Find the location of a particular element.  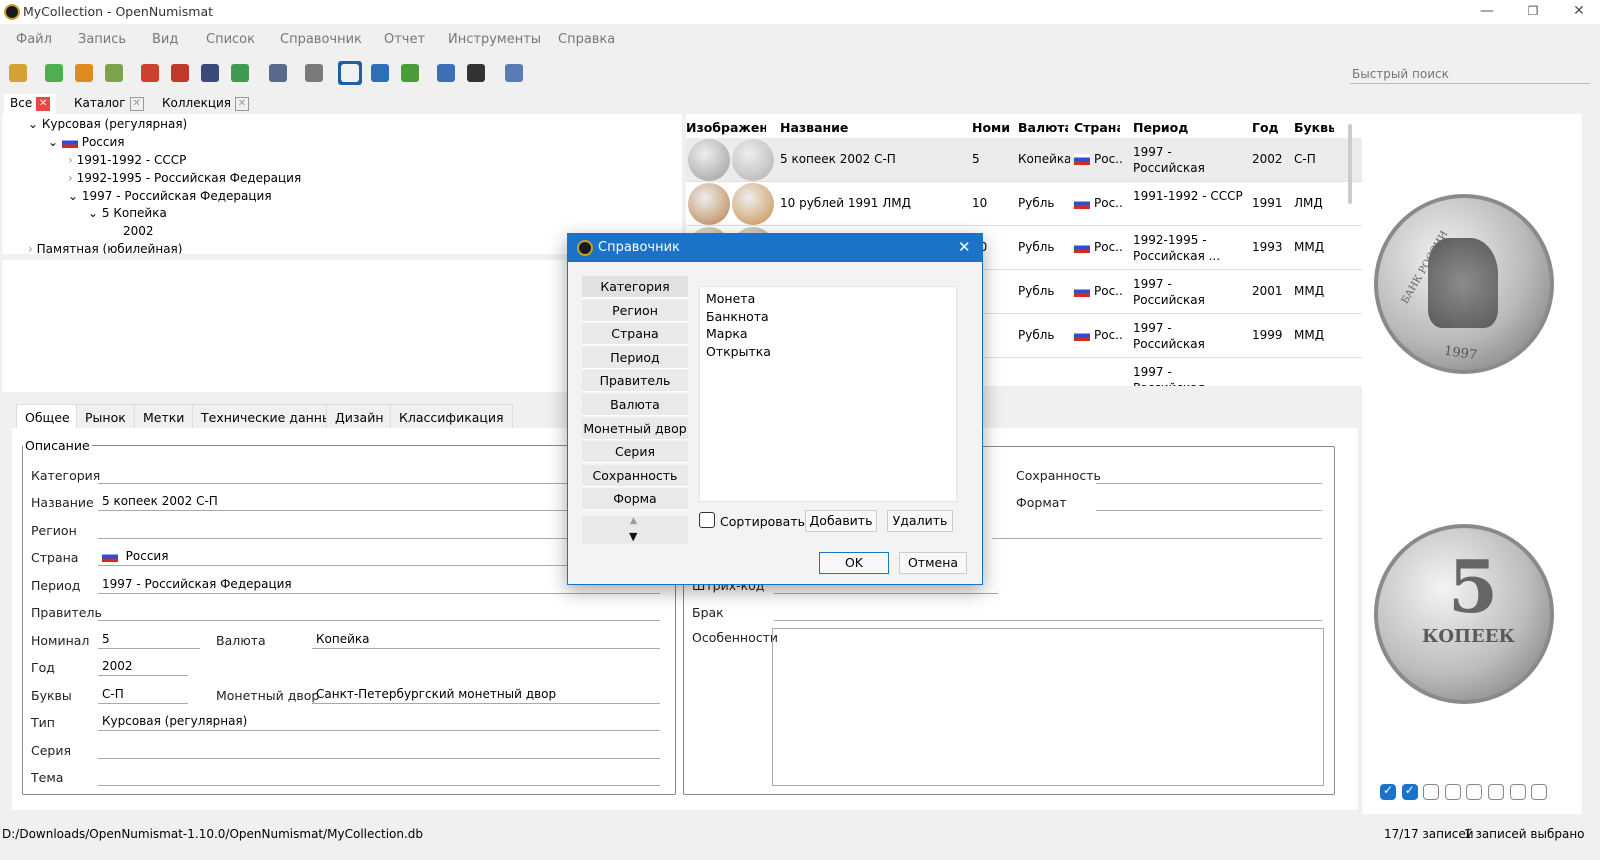

category-item: Правитель is located at coordinates (635, 381).